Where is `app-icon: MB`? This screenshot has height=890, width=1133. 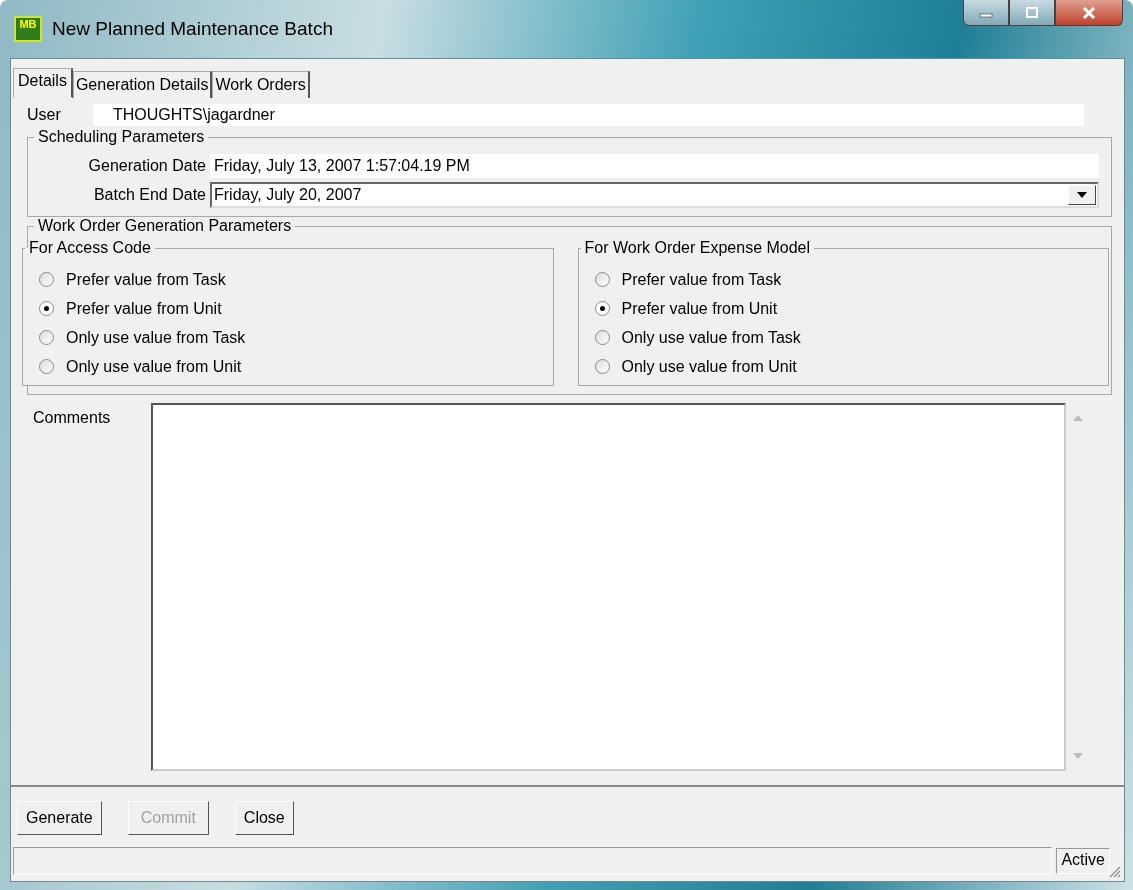
app-icon: MB is located at coordinates (28, 29).